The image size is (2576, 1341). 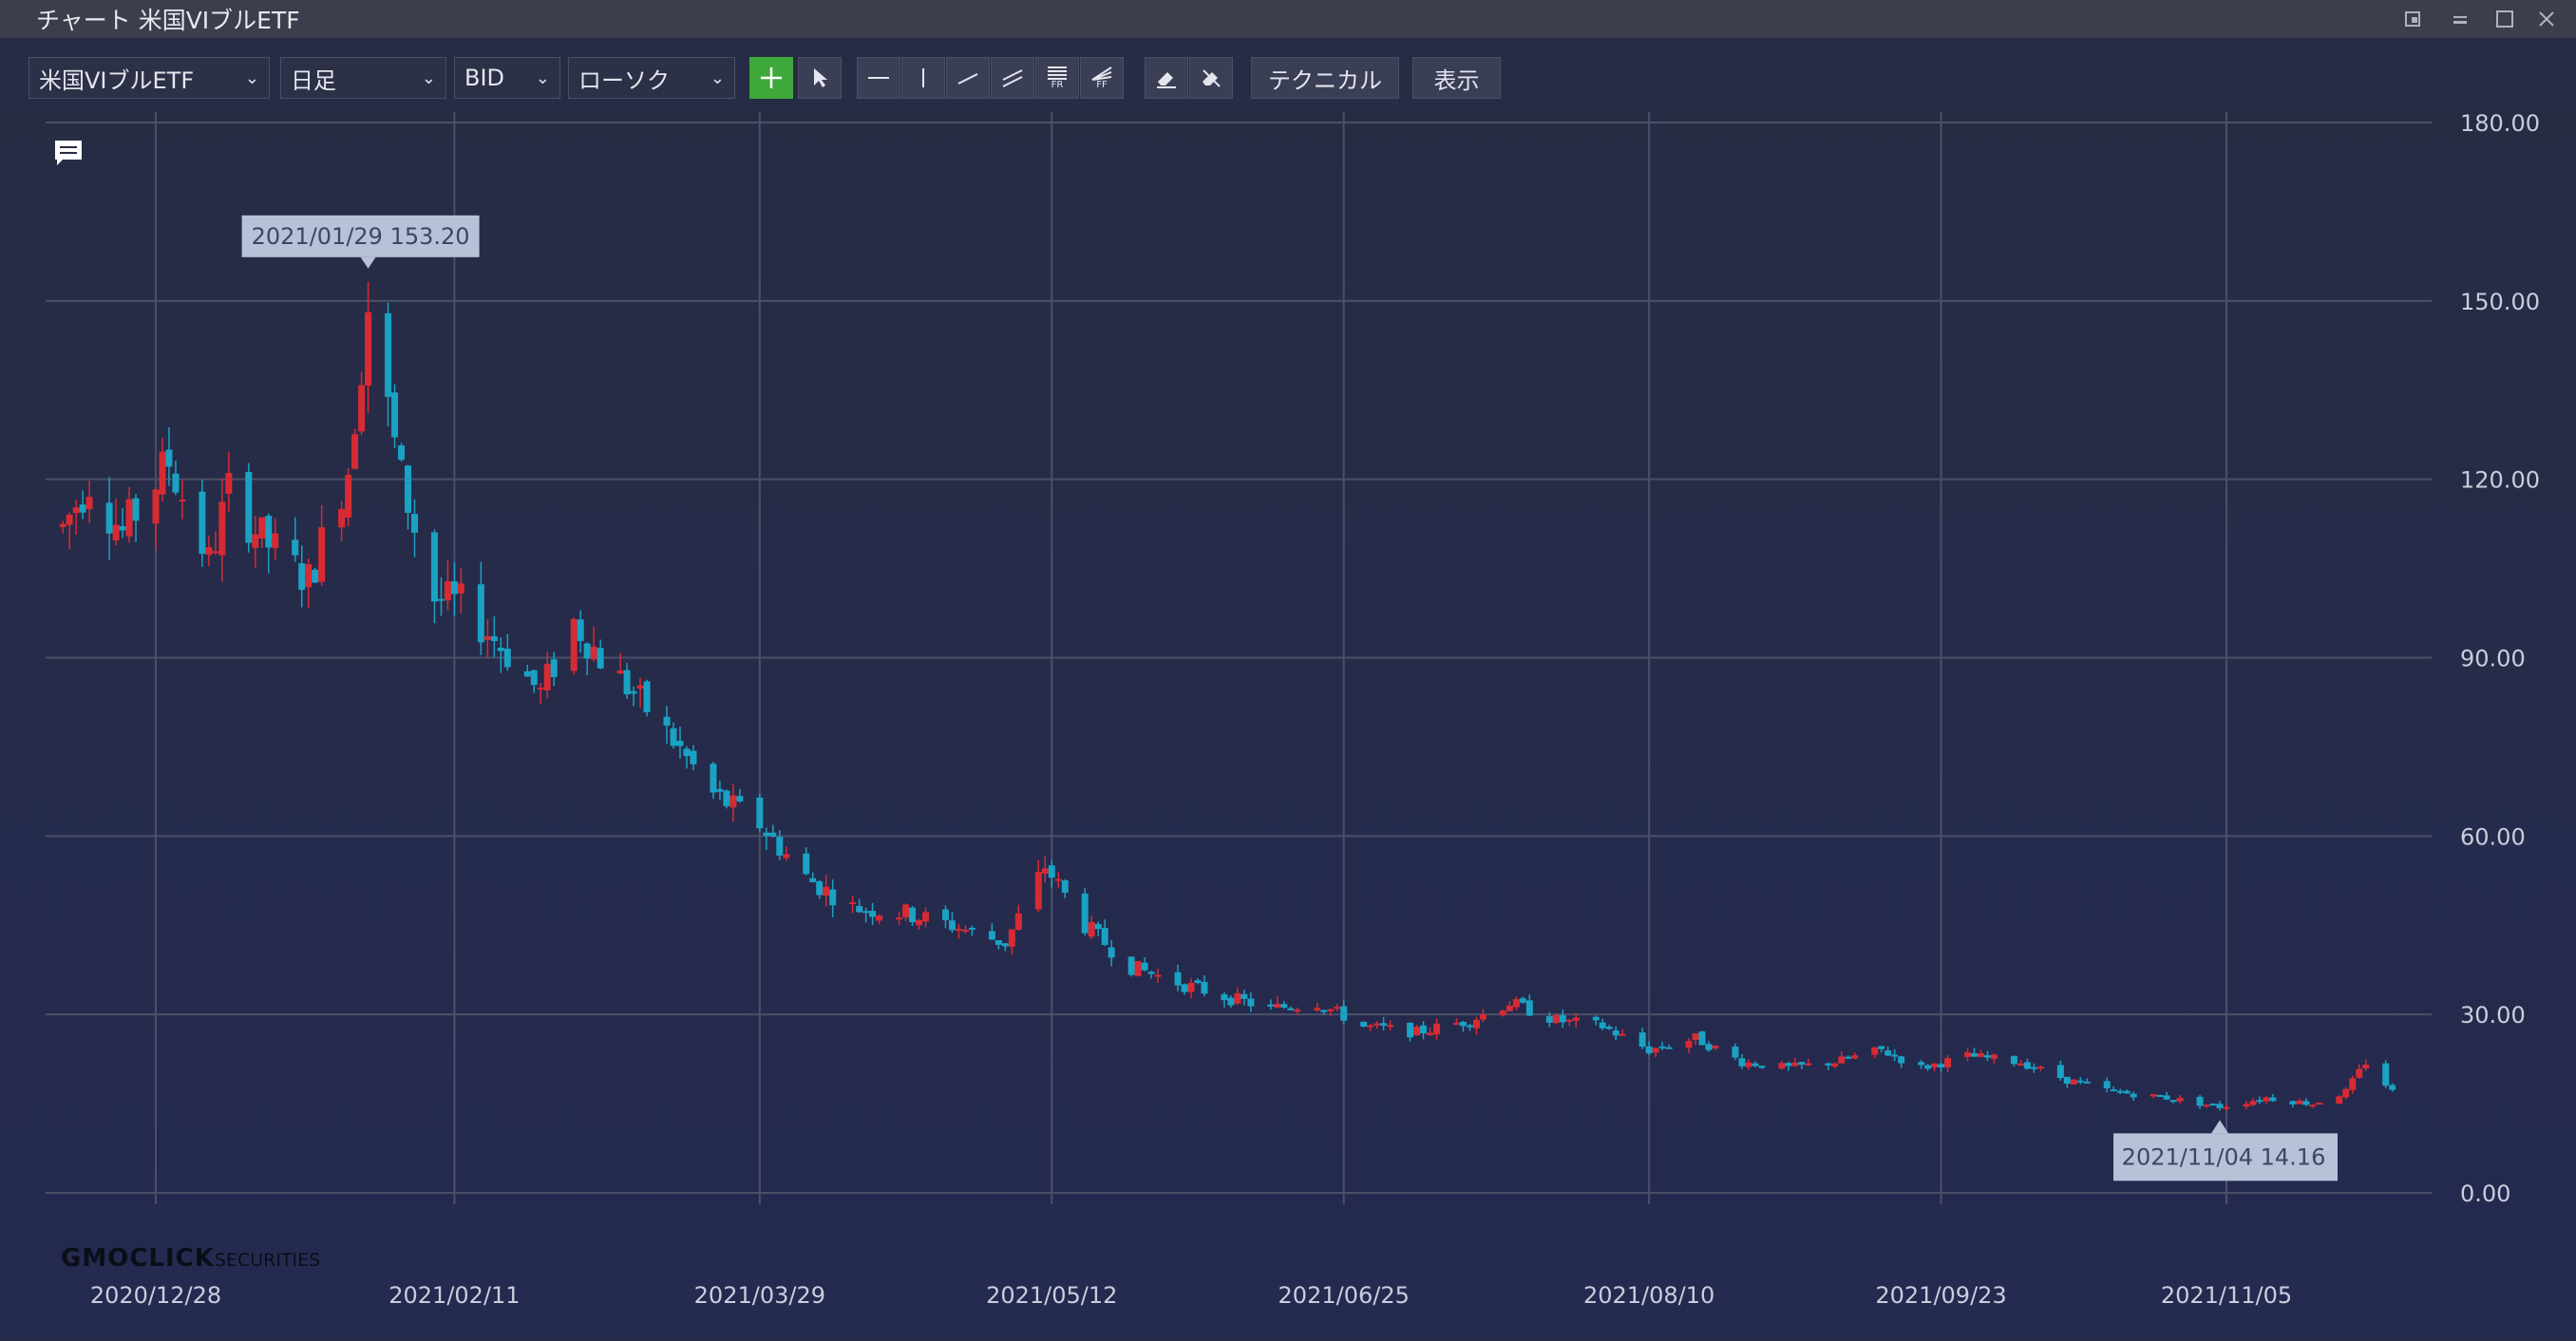 I want to click on fibonacci-fan-button: FF, so click(x=1102, y=78).